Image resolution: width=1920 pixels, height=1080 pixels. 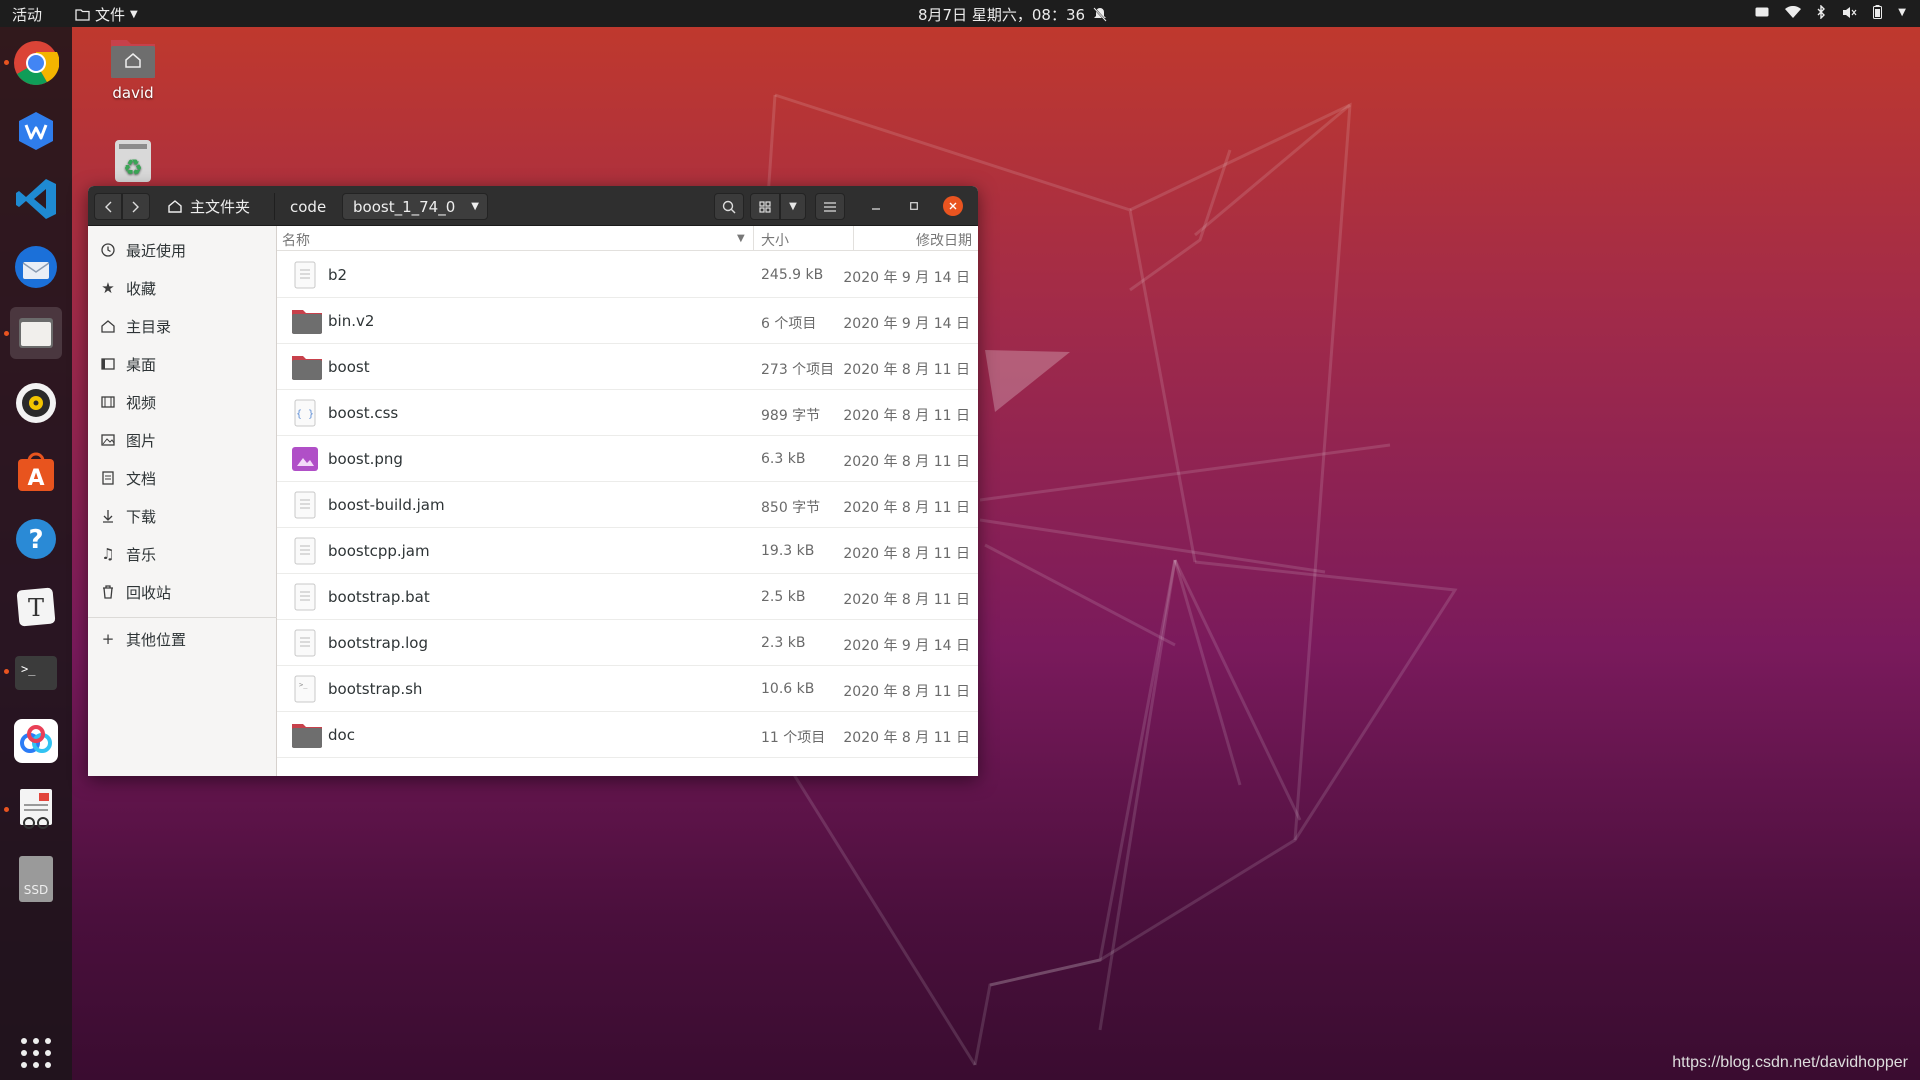 I want to click on file-row: bootstrap.log 2.3 kB 2020 年 9 月 14 日, so click(x=627, y=643).